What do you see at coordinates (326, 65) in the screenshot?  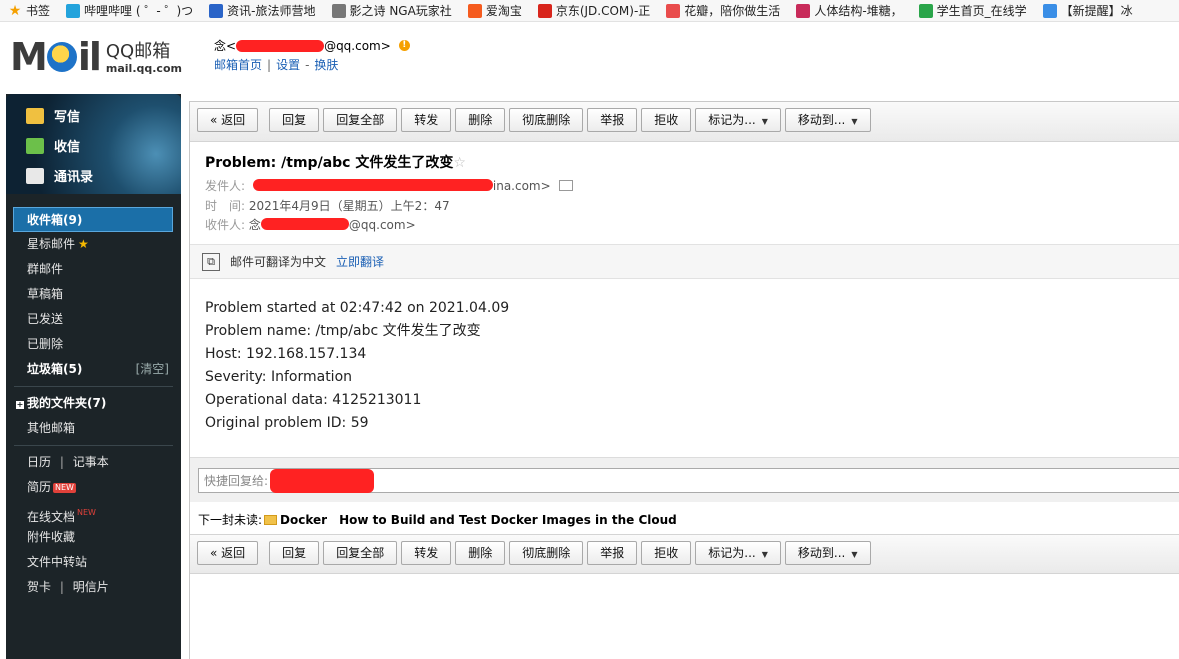 I see `skin-link: 换肤` at bounding box center [326, 65].